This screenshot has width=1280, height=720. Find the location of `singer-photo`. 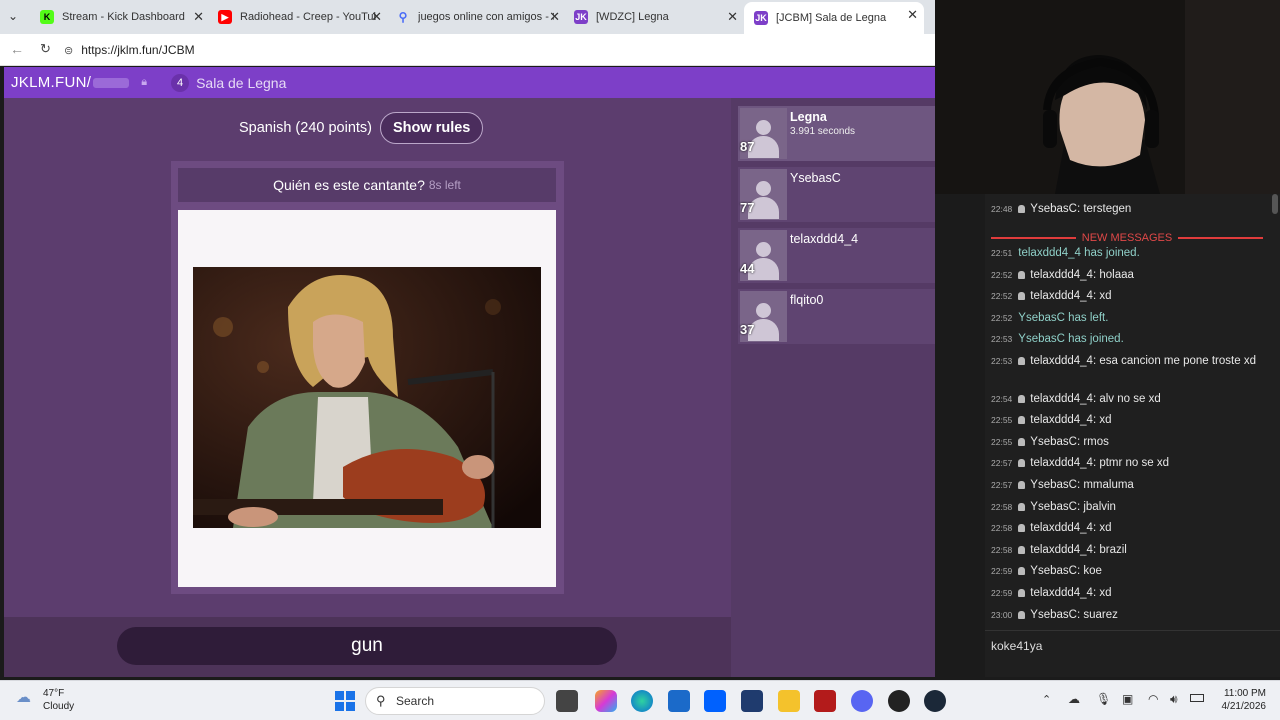

singer-photo is located at coordinates (367, 397).